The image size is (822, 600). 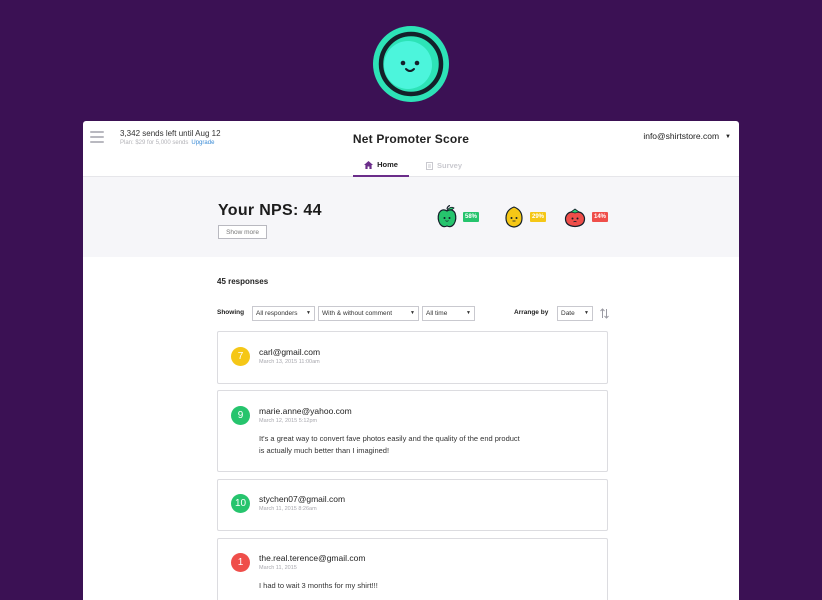 What do you see at coordinates (318, 585) in the screenshot?
I see `comment-line: I had to wait 3 months for my shirt!!!` at bounding box center [318, 585].